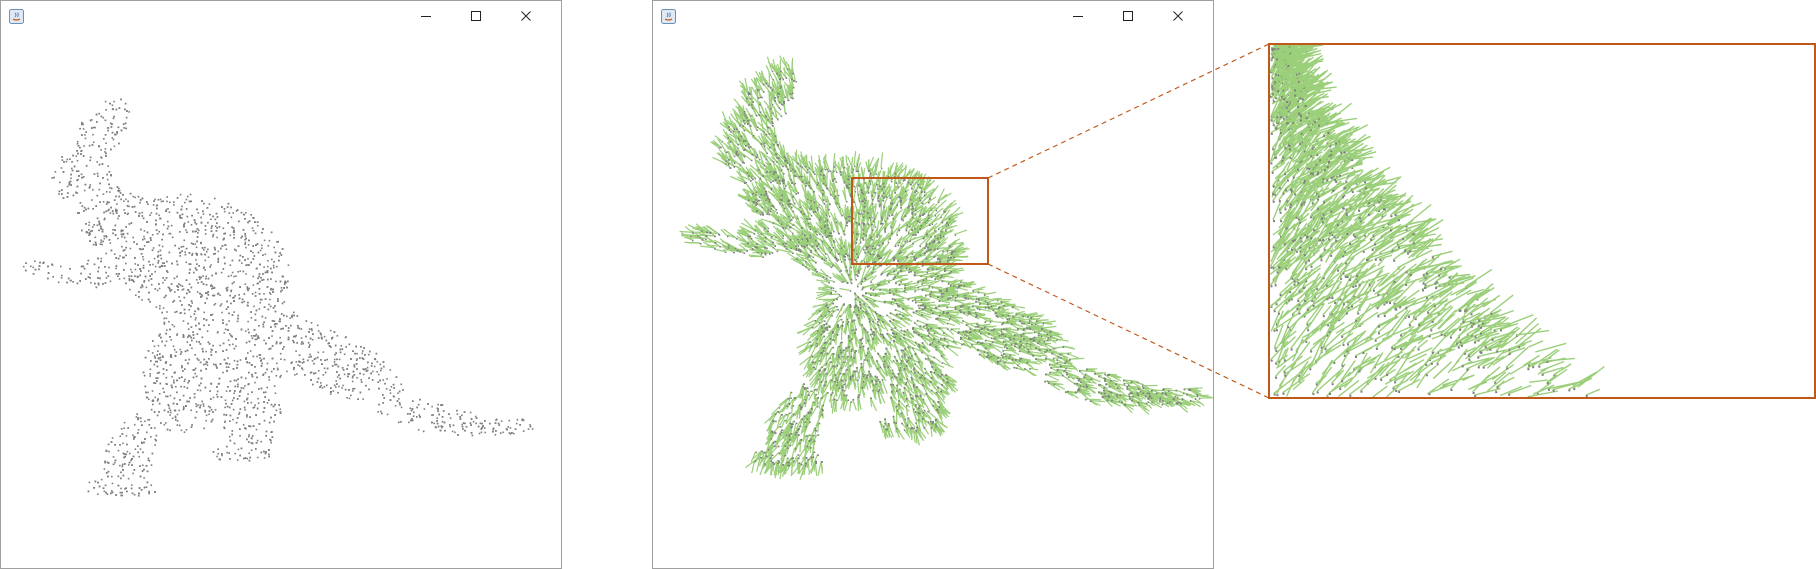 The height and width of the screenshot is (569, 1816). Describe the element at coordinates (1437, 221) in the screenshot. I see `zoom-inset-content` at that location.